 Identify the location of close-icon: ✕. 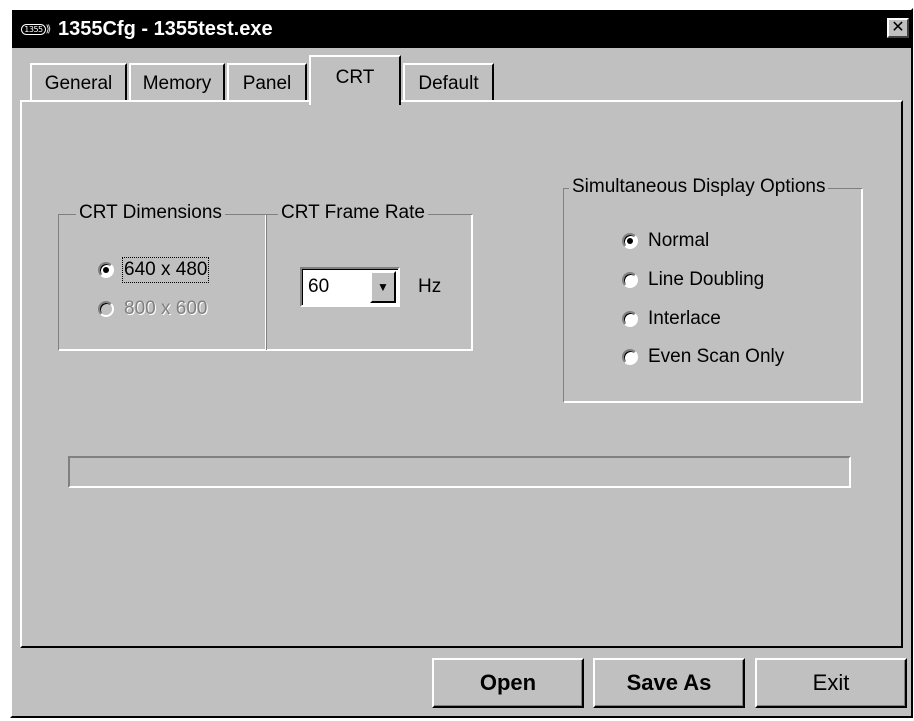
(898, 28).